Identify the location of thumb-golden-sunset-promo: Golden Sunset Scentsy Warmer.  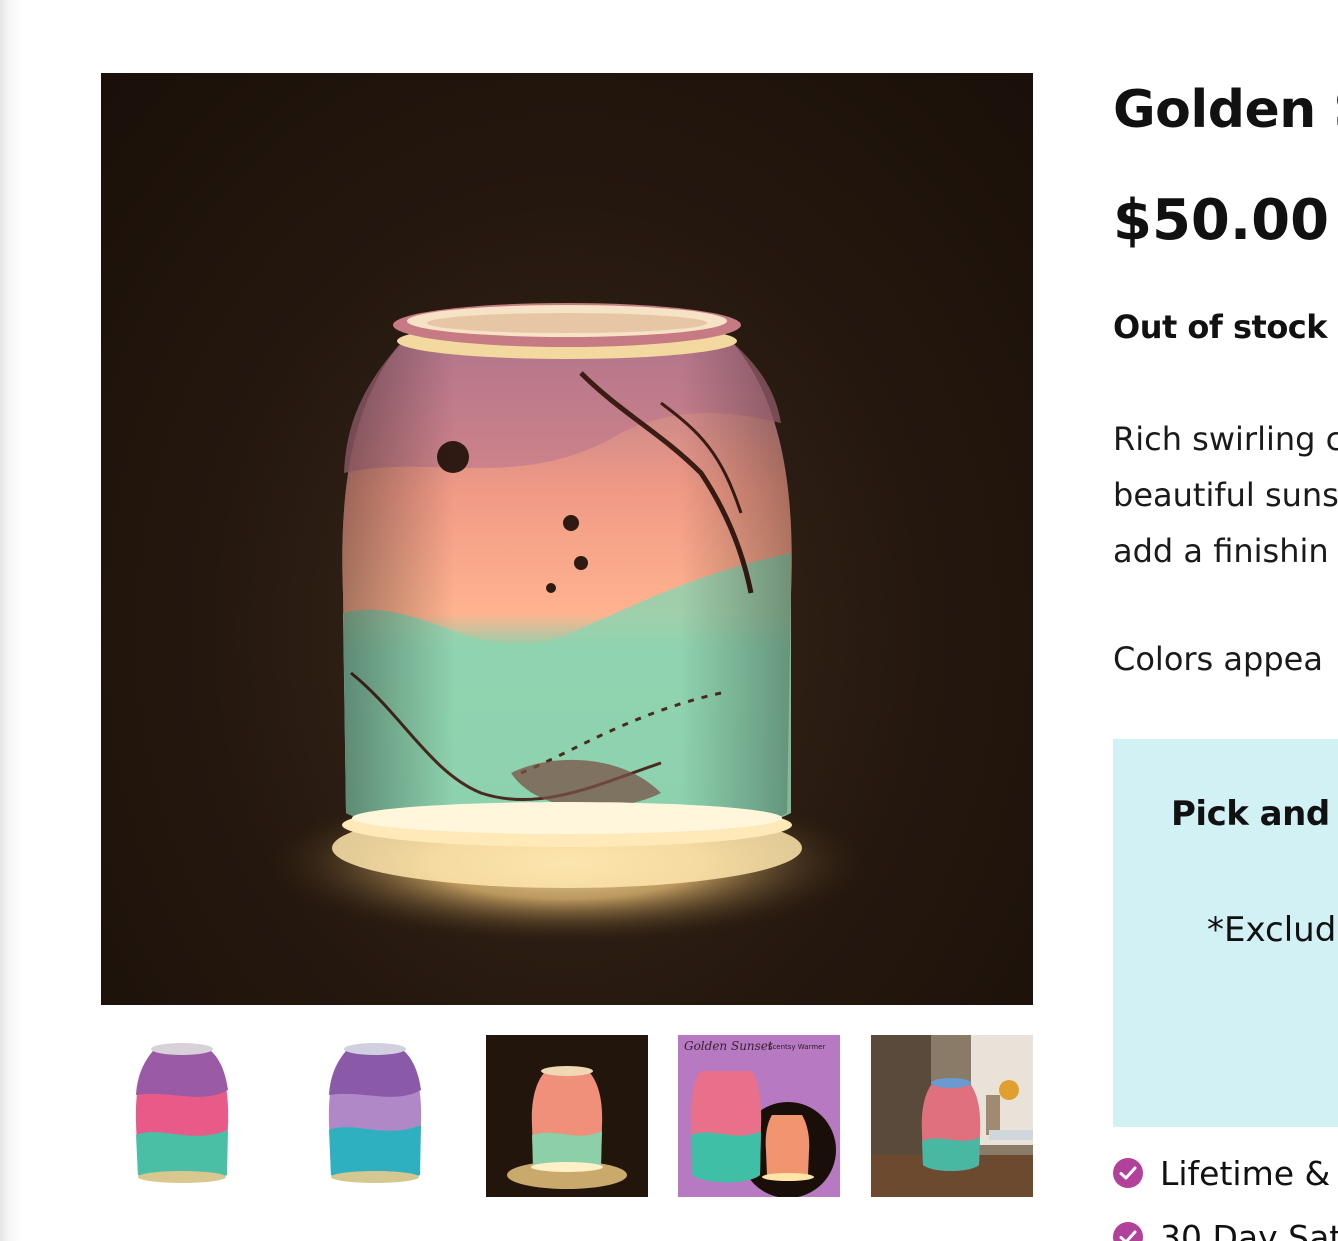
(759, 1116).